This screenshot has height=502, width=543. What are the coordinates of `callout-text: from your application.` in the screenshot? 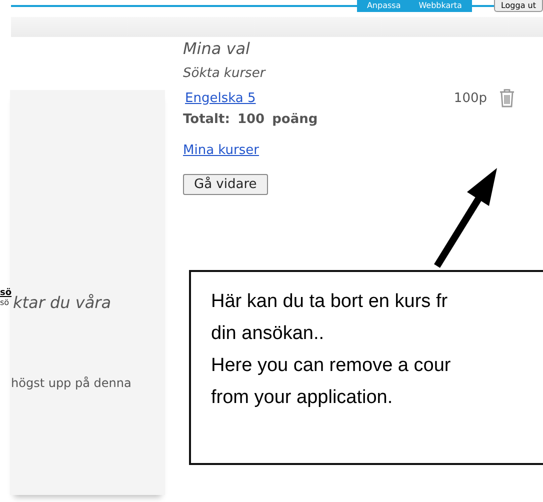 It's located at (302, 398).